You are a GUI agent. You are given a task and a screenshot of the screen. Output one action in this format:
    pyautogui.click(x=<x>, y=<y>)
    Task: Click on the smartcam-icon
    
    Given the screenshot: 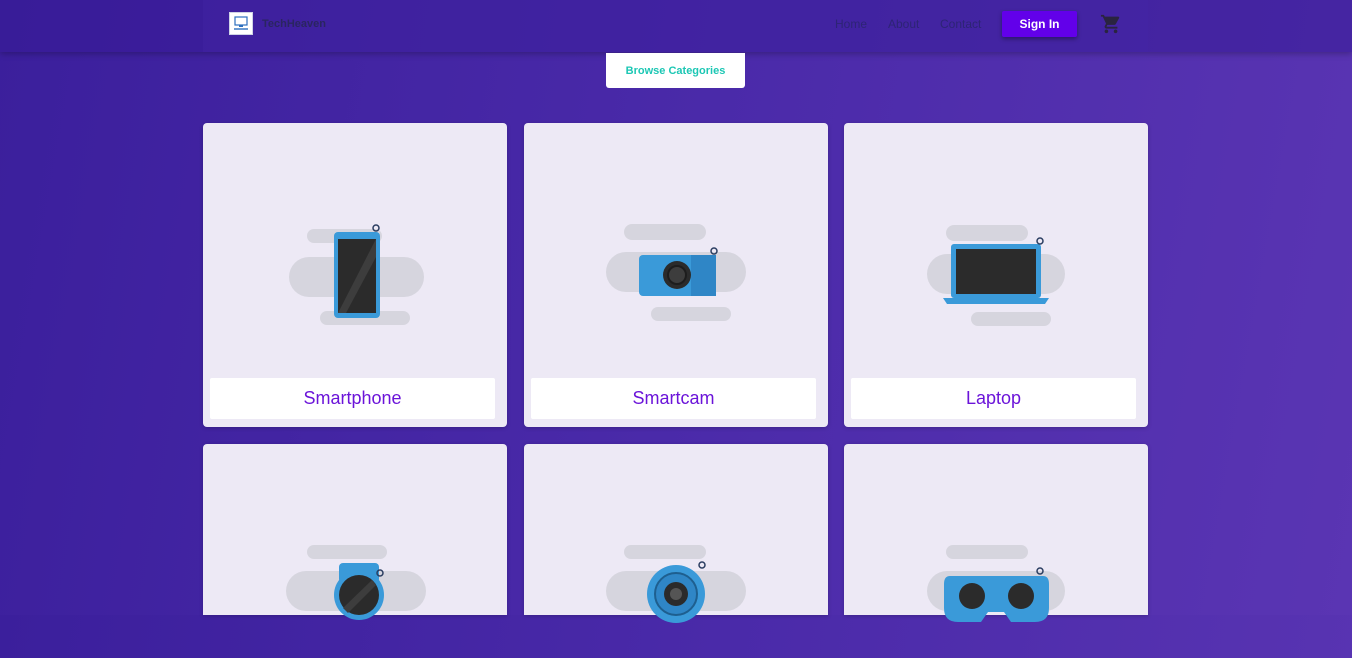 What is the action you would take?
    pyautogui.click(x=676, y=272)
    